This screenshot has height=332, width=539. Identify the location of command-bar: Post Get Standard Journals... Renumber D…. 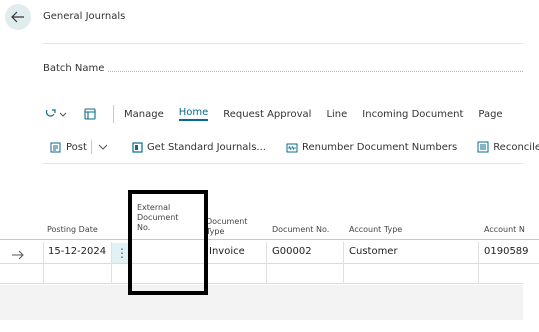
(294, 147).